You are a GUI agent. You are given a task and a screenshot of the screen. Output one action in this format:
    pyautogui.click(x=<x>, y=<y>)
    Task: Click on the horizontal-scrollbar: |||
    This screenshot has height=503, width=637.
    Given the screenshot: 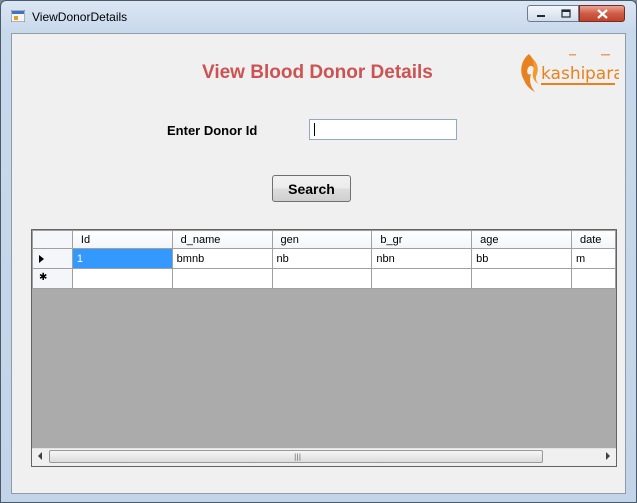 What is the action you would take?
    pyautogui.click(x=324, y=457)
    